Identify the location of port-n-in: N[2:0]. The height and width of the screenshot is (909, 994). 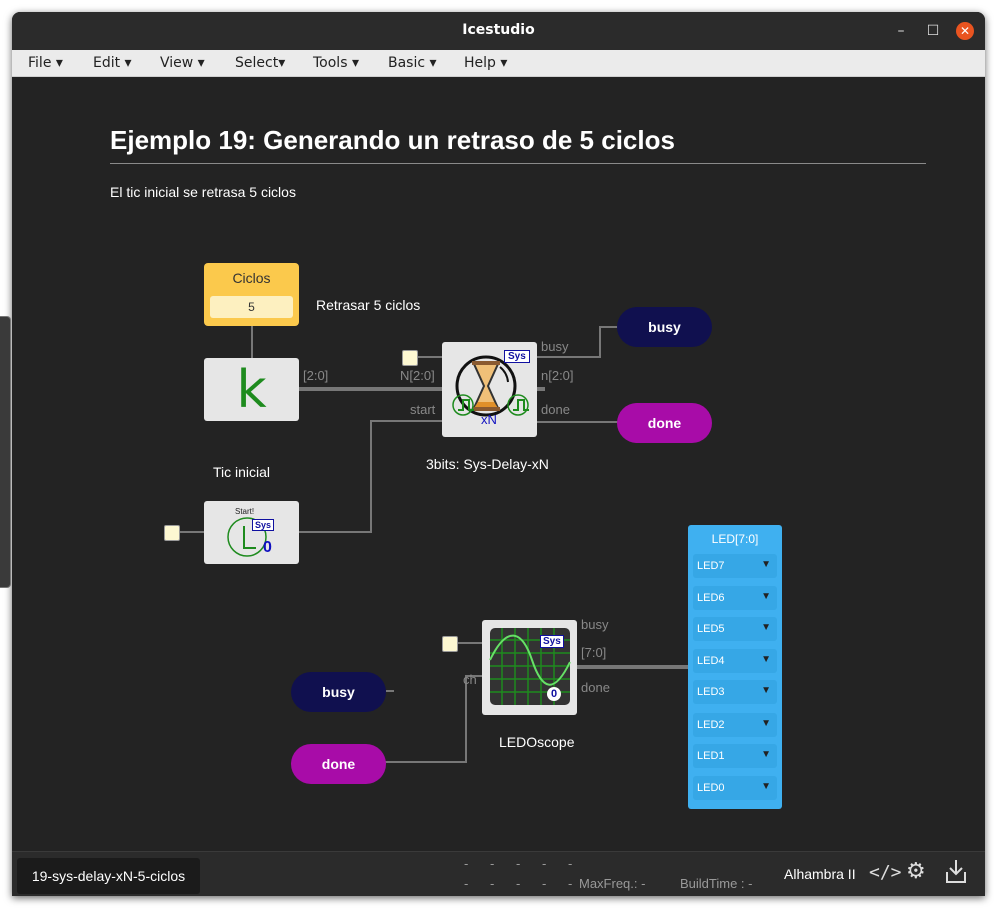
(417, 375).